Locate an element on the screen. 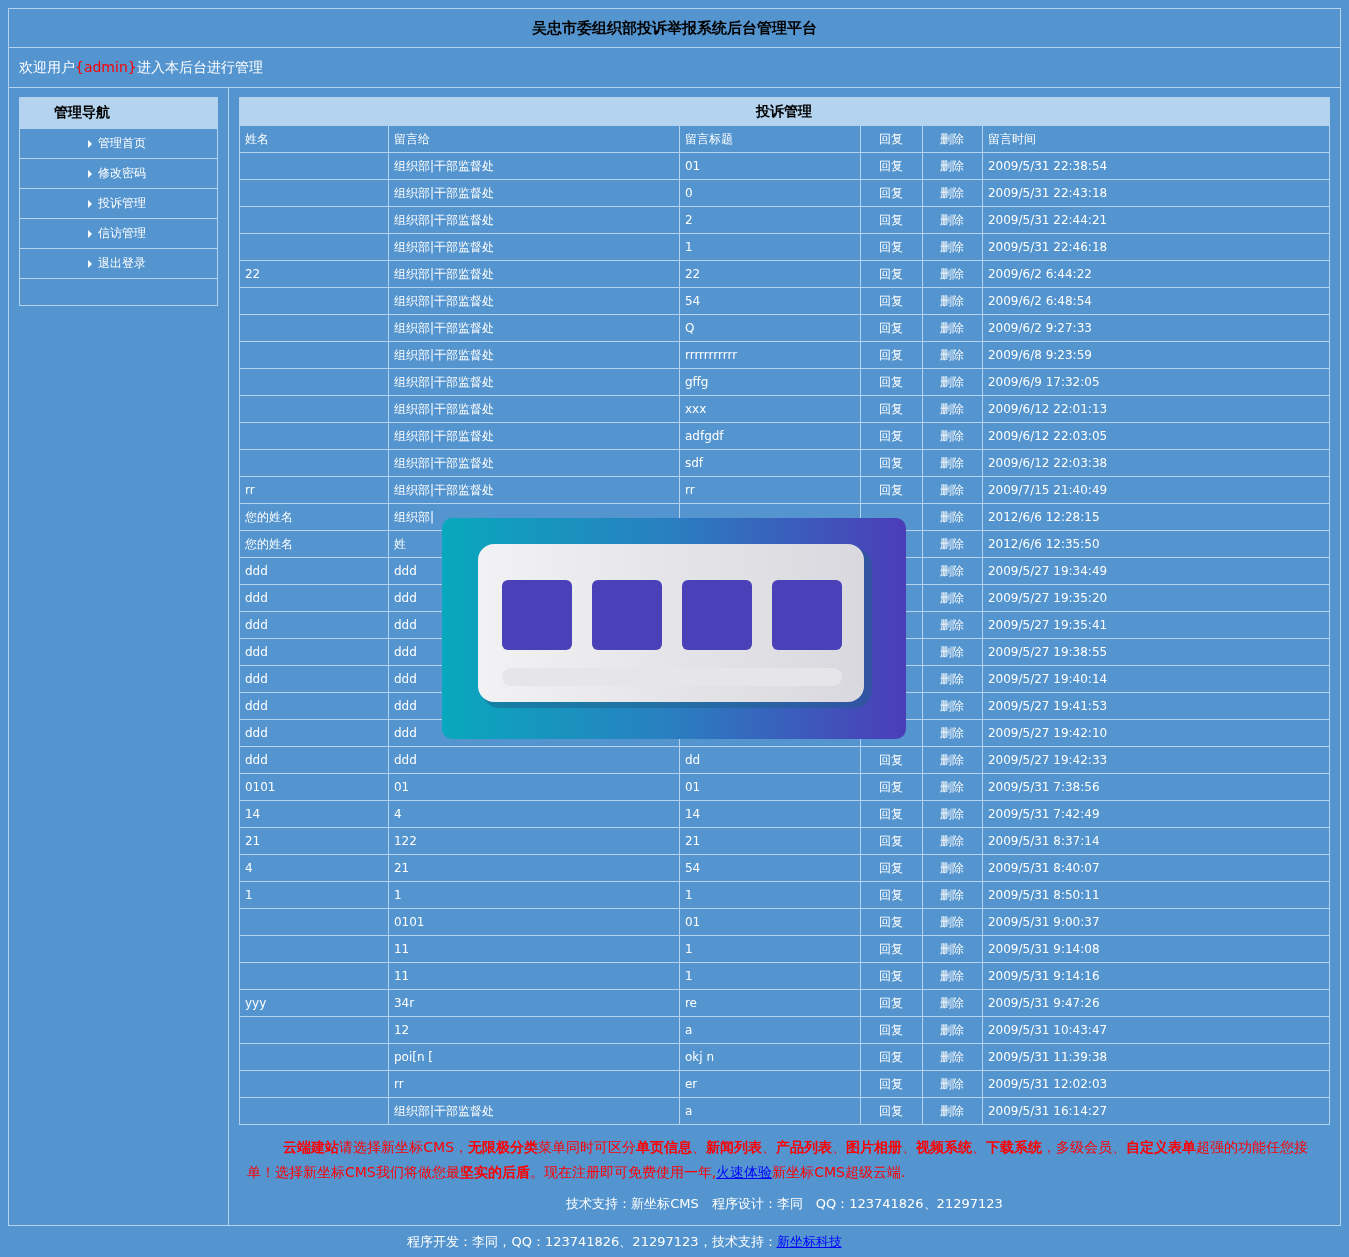  table-cell: 2009/6/9 17:32:05 is located at coordinates (1156, 382).